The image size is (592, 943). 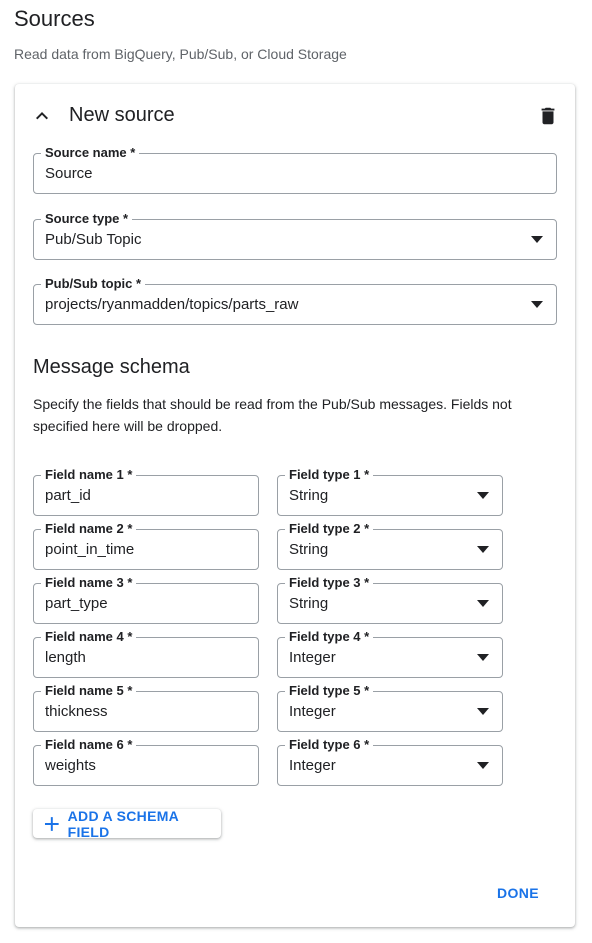 I want to click on field-type-label: Field type 1 *, so click(x=329, y=475).